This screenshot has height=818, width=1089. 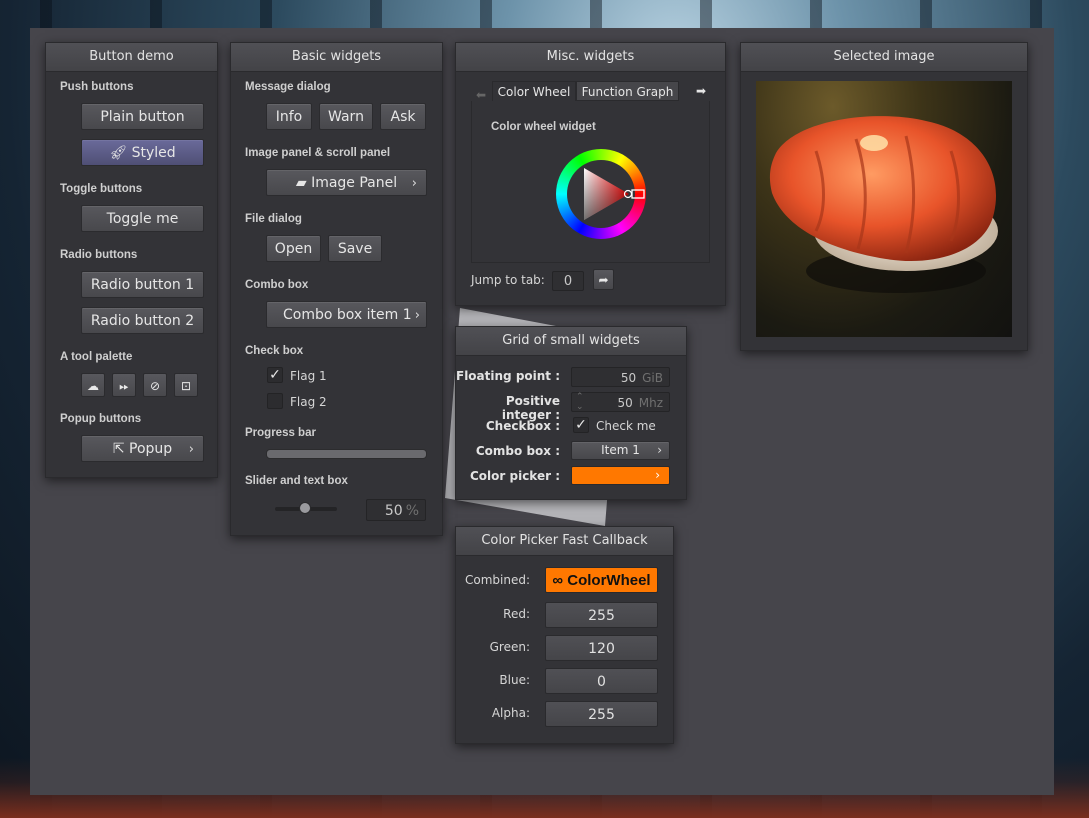 I want to click on blue-value: 0, so click(x=601, y=681).